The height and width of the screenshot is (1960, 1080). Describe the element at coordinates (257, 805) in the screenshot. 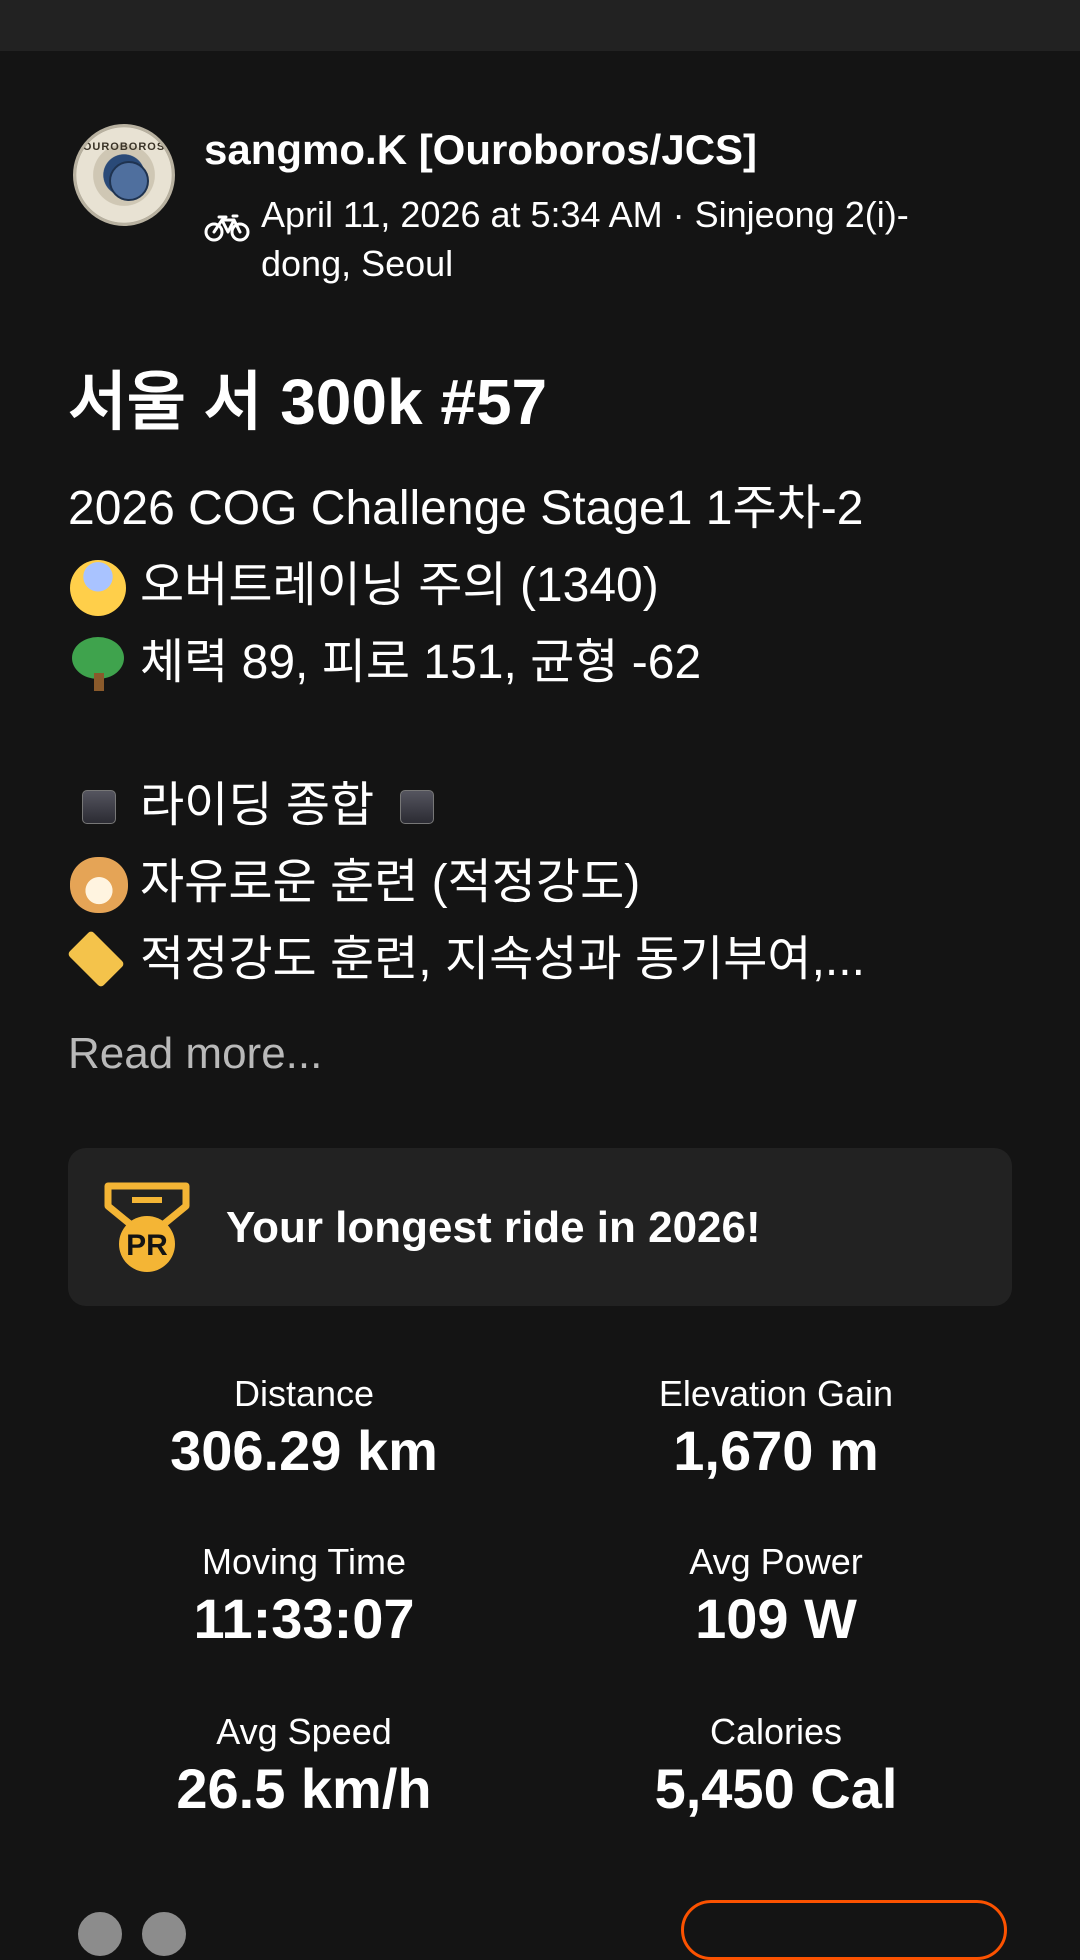

I see `description-text: 라이딩 종합` at that location.